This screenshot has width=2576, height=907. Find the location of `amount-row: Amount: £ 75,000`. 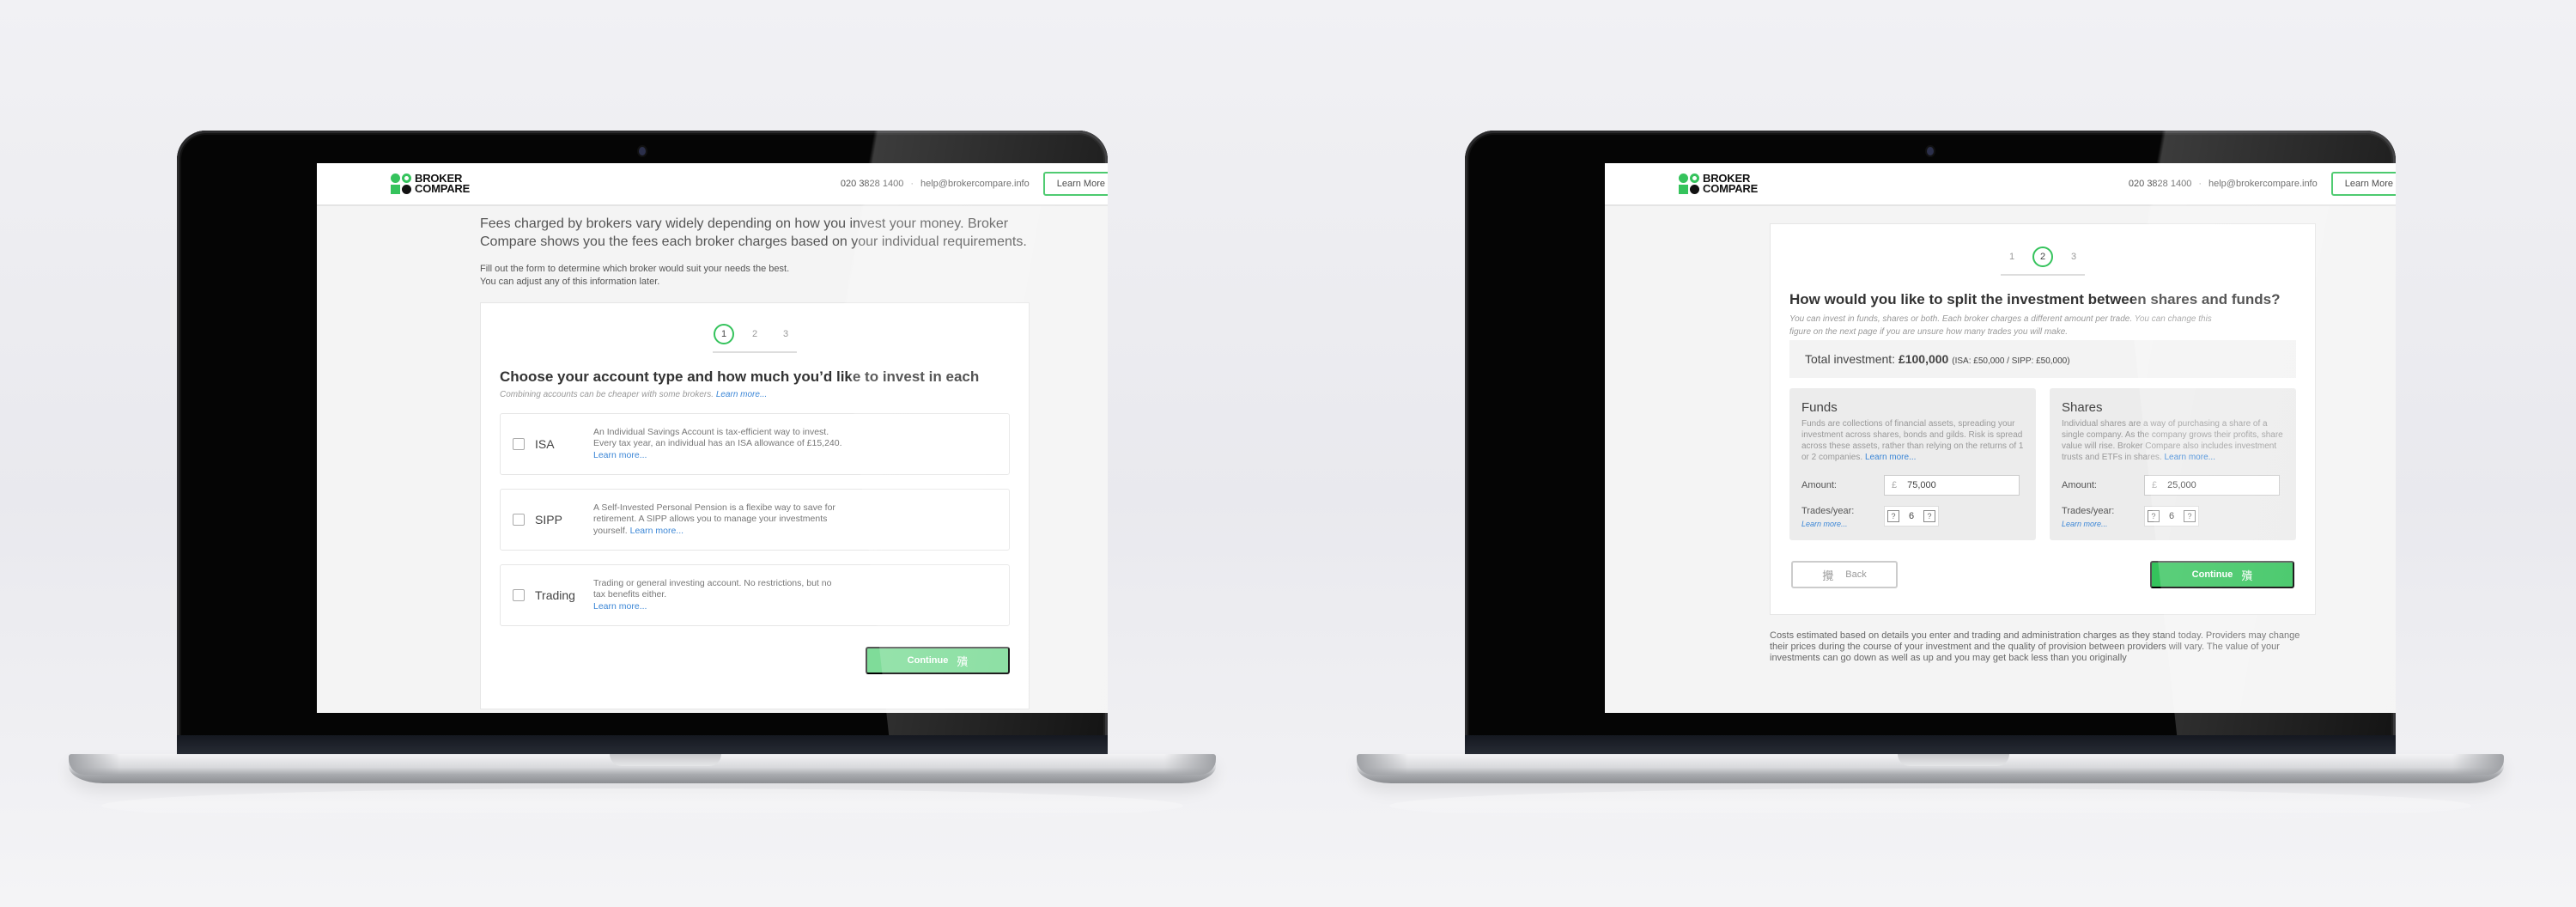

amount-row: Amount: £ 75,000 is located at coordinates (1912, 485).